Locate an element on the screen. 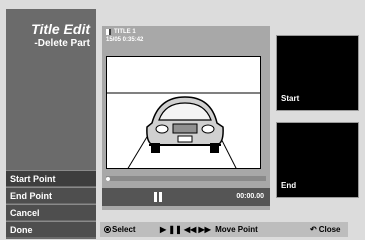 The height and width of the screenshot is (240, 365). menu-item-start-point: Start Point is located at coordinates (51, 178).